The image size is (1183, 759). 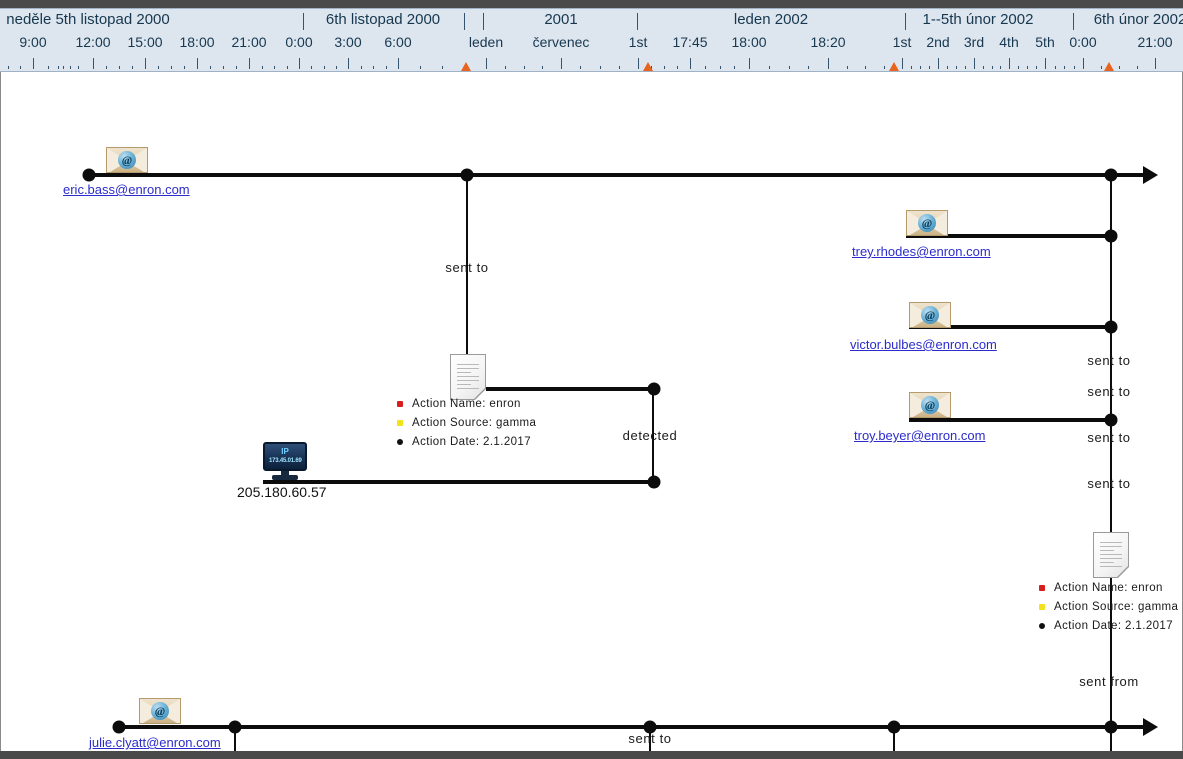 I want to click on entity-label-ip-host: 205.180.60.57, so click(x=282, y=492).